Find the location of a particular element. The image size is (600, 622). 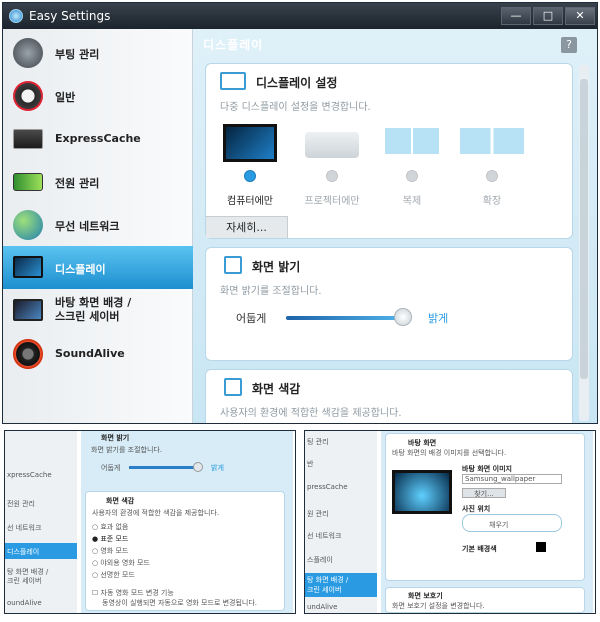

option-extend: 확장 is located at coordinates (492, 165).